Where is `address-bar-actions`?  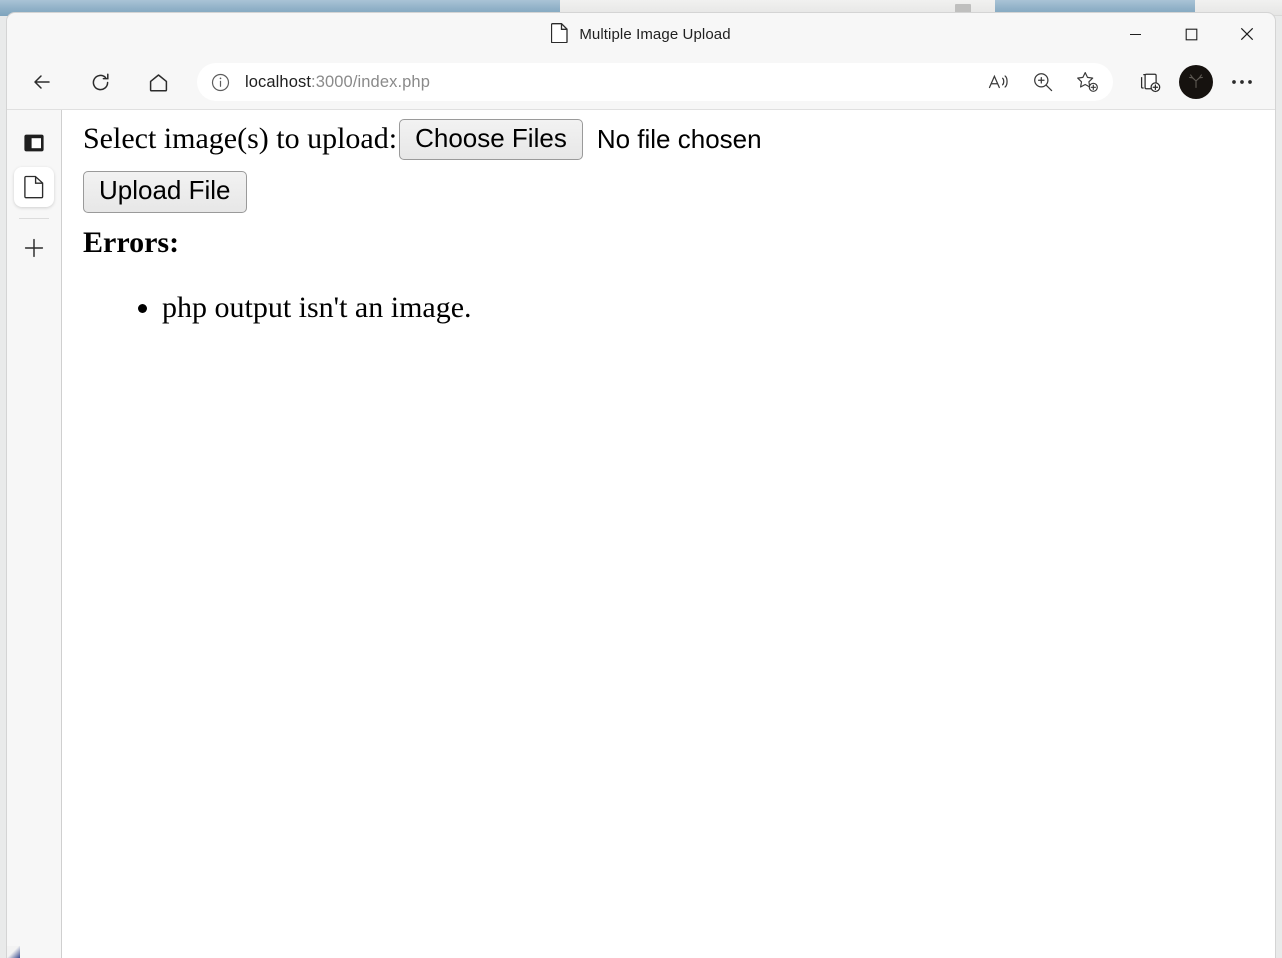 address-bar-actions is located at coordinates (1045, 82).